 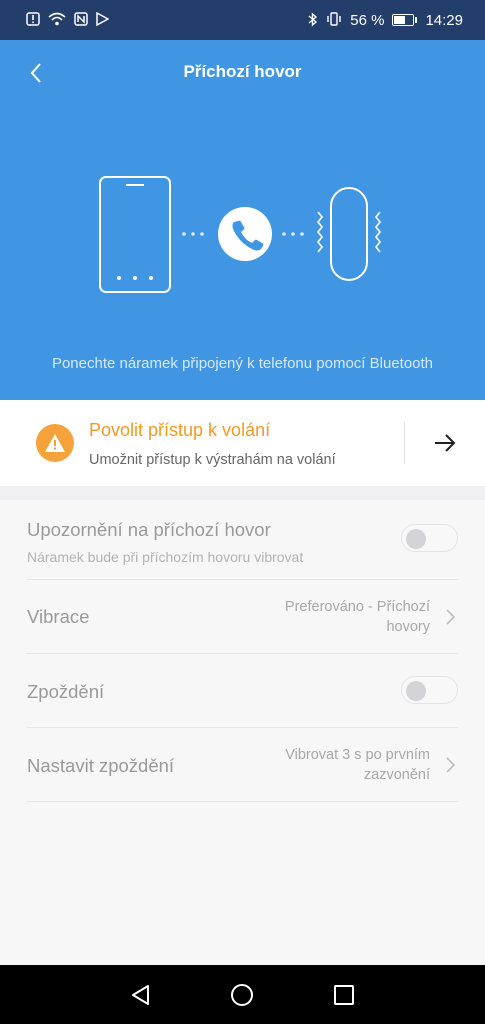 What do you see at coordinates (357, 755) in the screenshot?
I see `set-delay-value-line1: Vibrovat 3 s po prvním` at bounding box center [357, 755].